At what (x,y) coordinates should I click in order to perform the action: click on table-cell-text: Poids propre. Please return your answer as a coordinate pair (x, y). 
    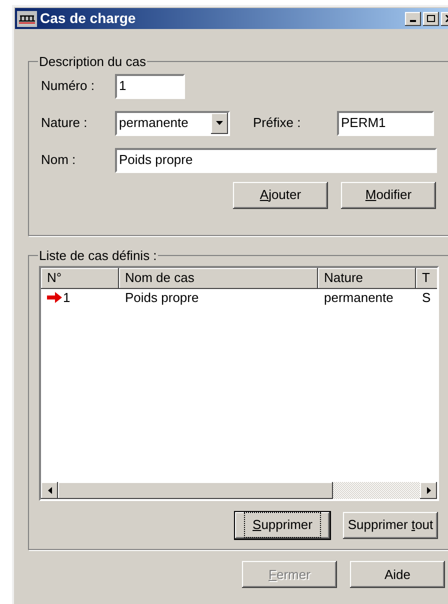
    Looking at the image, I should click on (162, 297).